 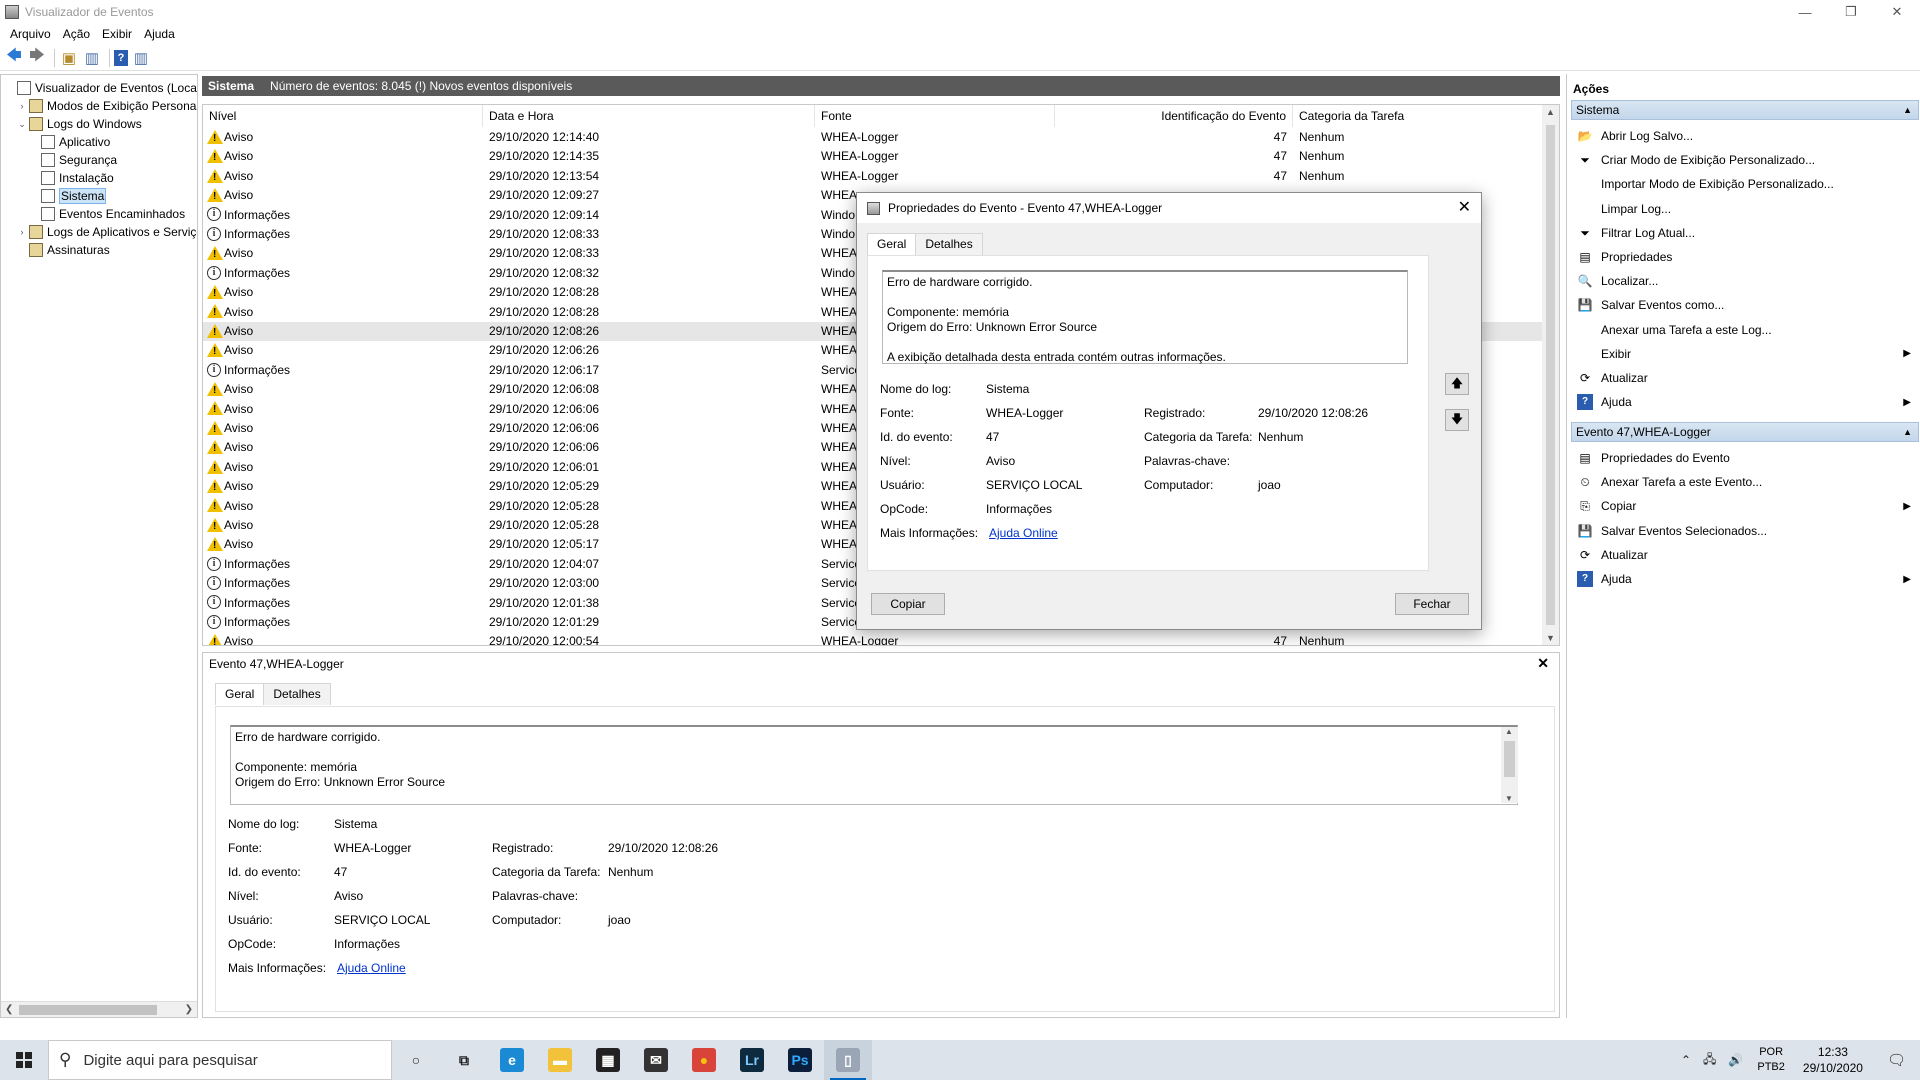 What do you see at coordinates (73, 160) in the screenshot?
I see `tree-item: Segurança` at bounding box center [73, 160].